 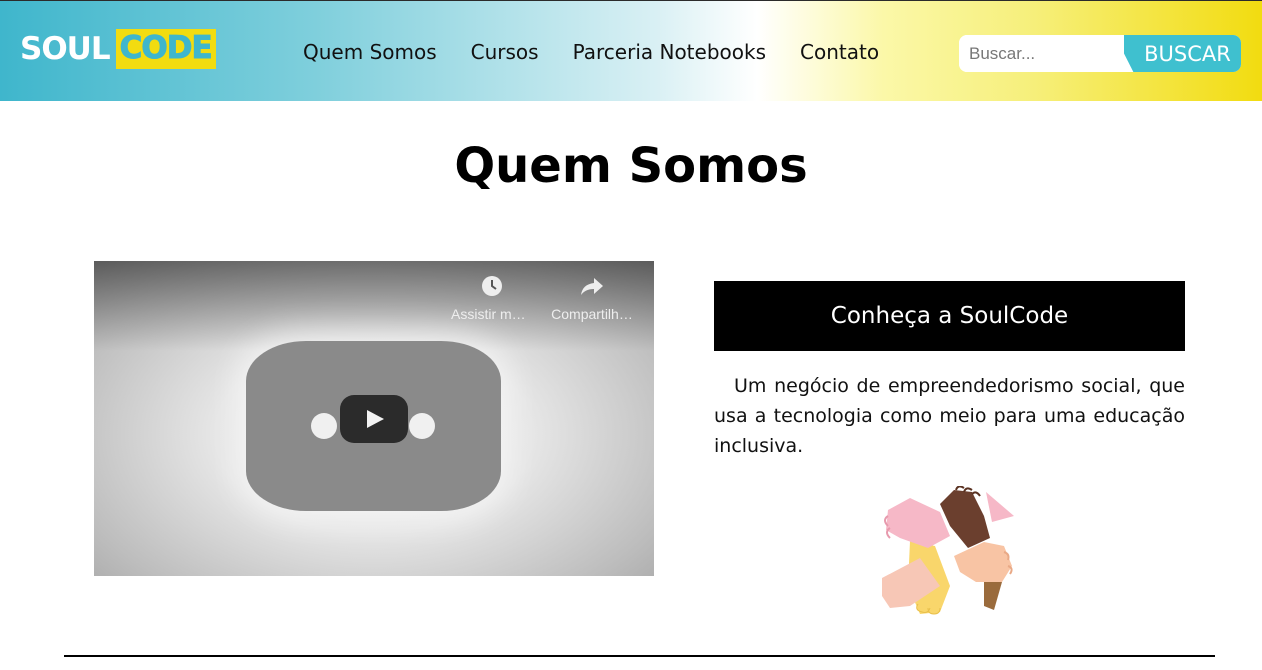 I want to click on section-divider, so click(x=639, y=656).